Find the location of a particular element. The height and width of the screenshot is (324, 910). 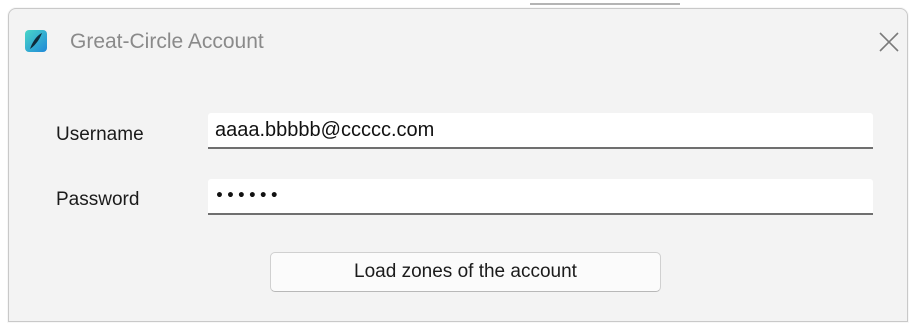

username-label: Username is located at coordinates (100, 134).